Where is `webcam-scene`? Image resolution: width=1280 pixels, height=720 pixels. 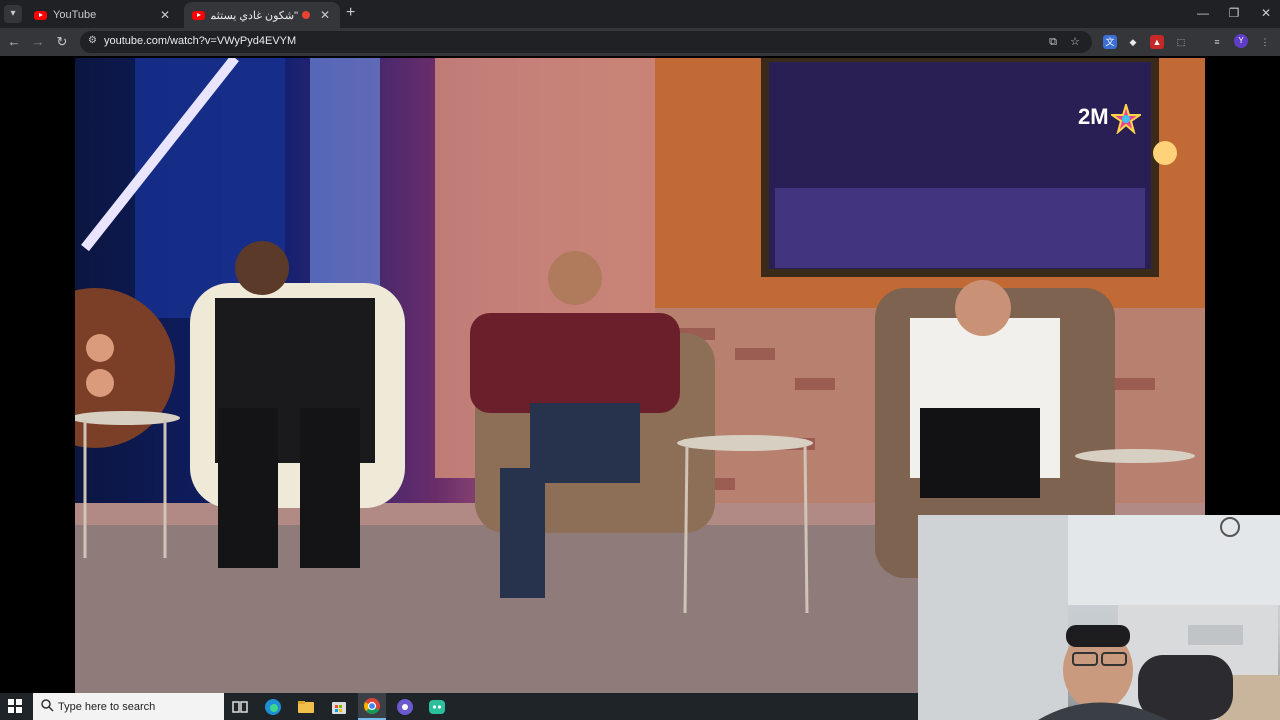
webcam-scene is located at coordinates (1099, 617).